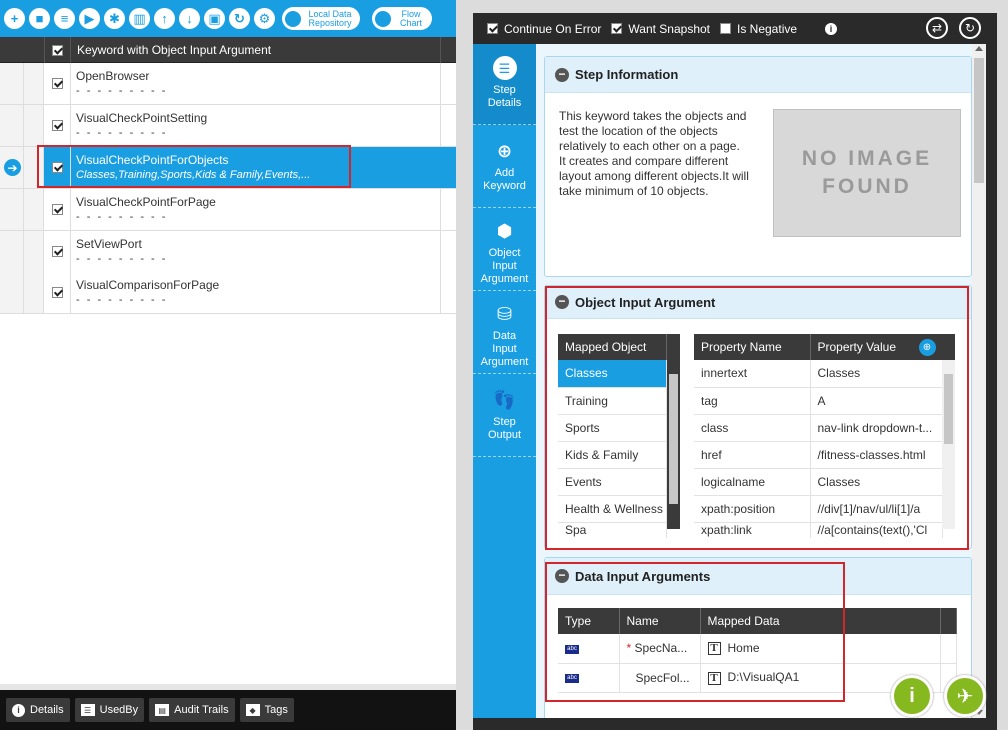  What do you see at coordinates (876, 509) in the screenshot?
I see `property-value: //div[1]/nav/ul/li[1]/a` at bounding box center [876, 509].